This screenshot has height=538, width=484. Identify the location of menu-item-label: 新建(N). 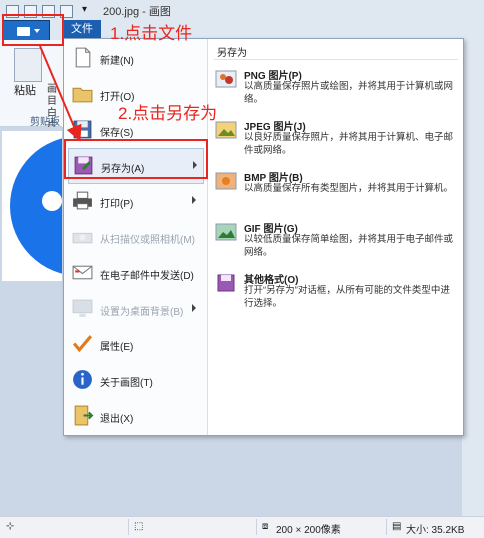
(117, 61).